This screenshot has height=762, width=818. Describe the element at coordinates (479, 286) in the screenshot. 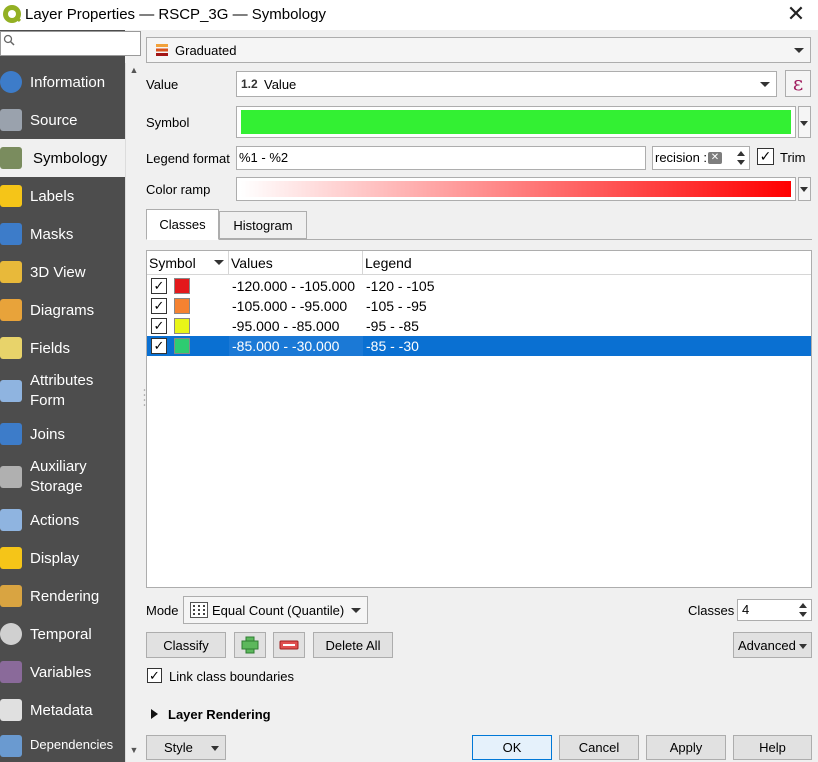

I see `table-row: ✓ -120.000 - -105.000 -120 - -105` at that location.